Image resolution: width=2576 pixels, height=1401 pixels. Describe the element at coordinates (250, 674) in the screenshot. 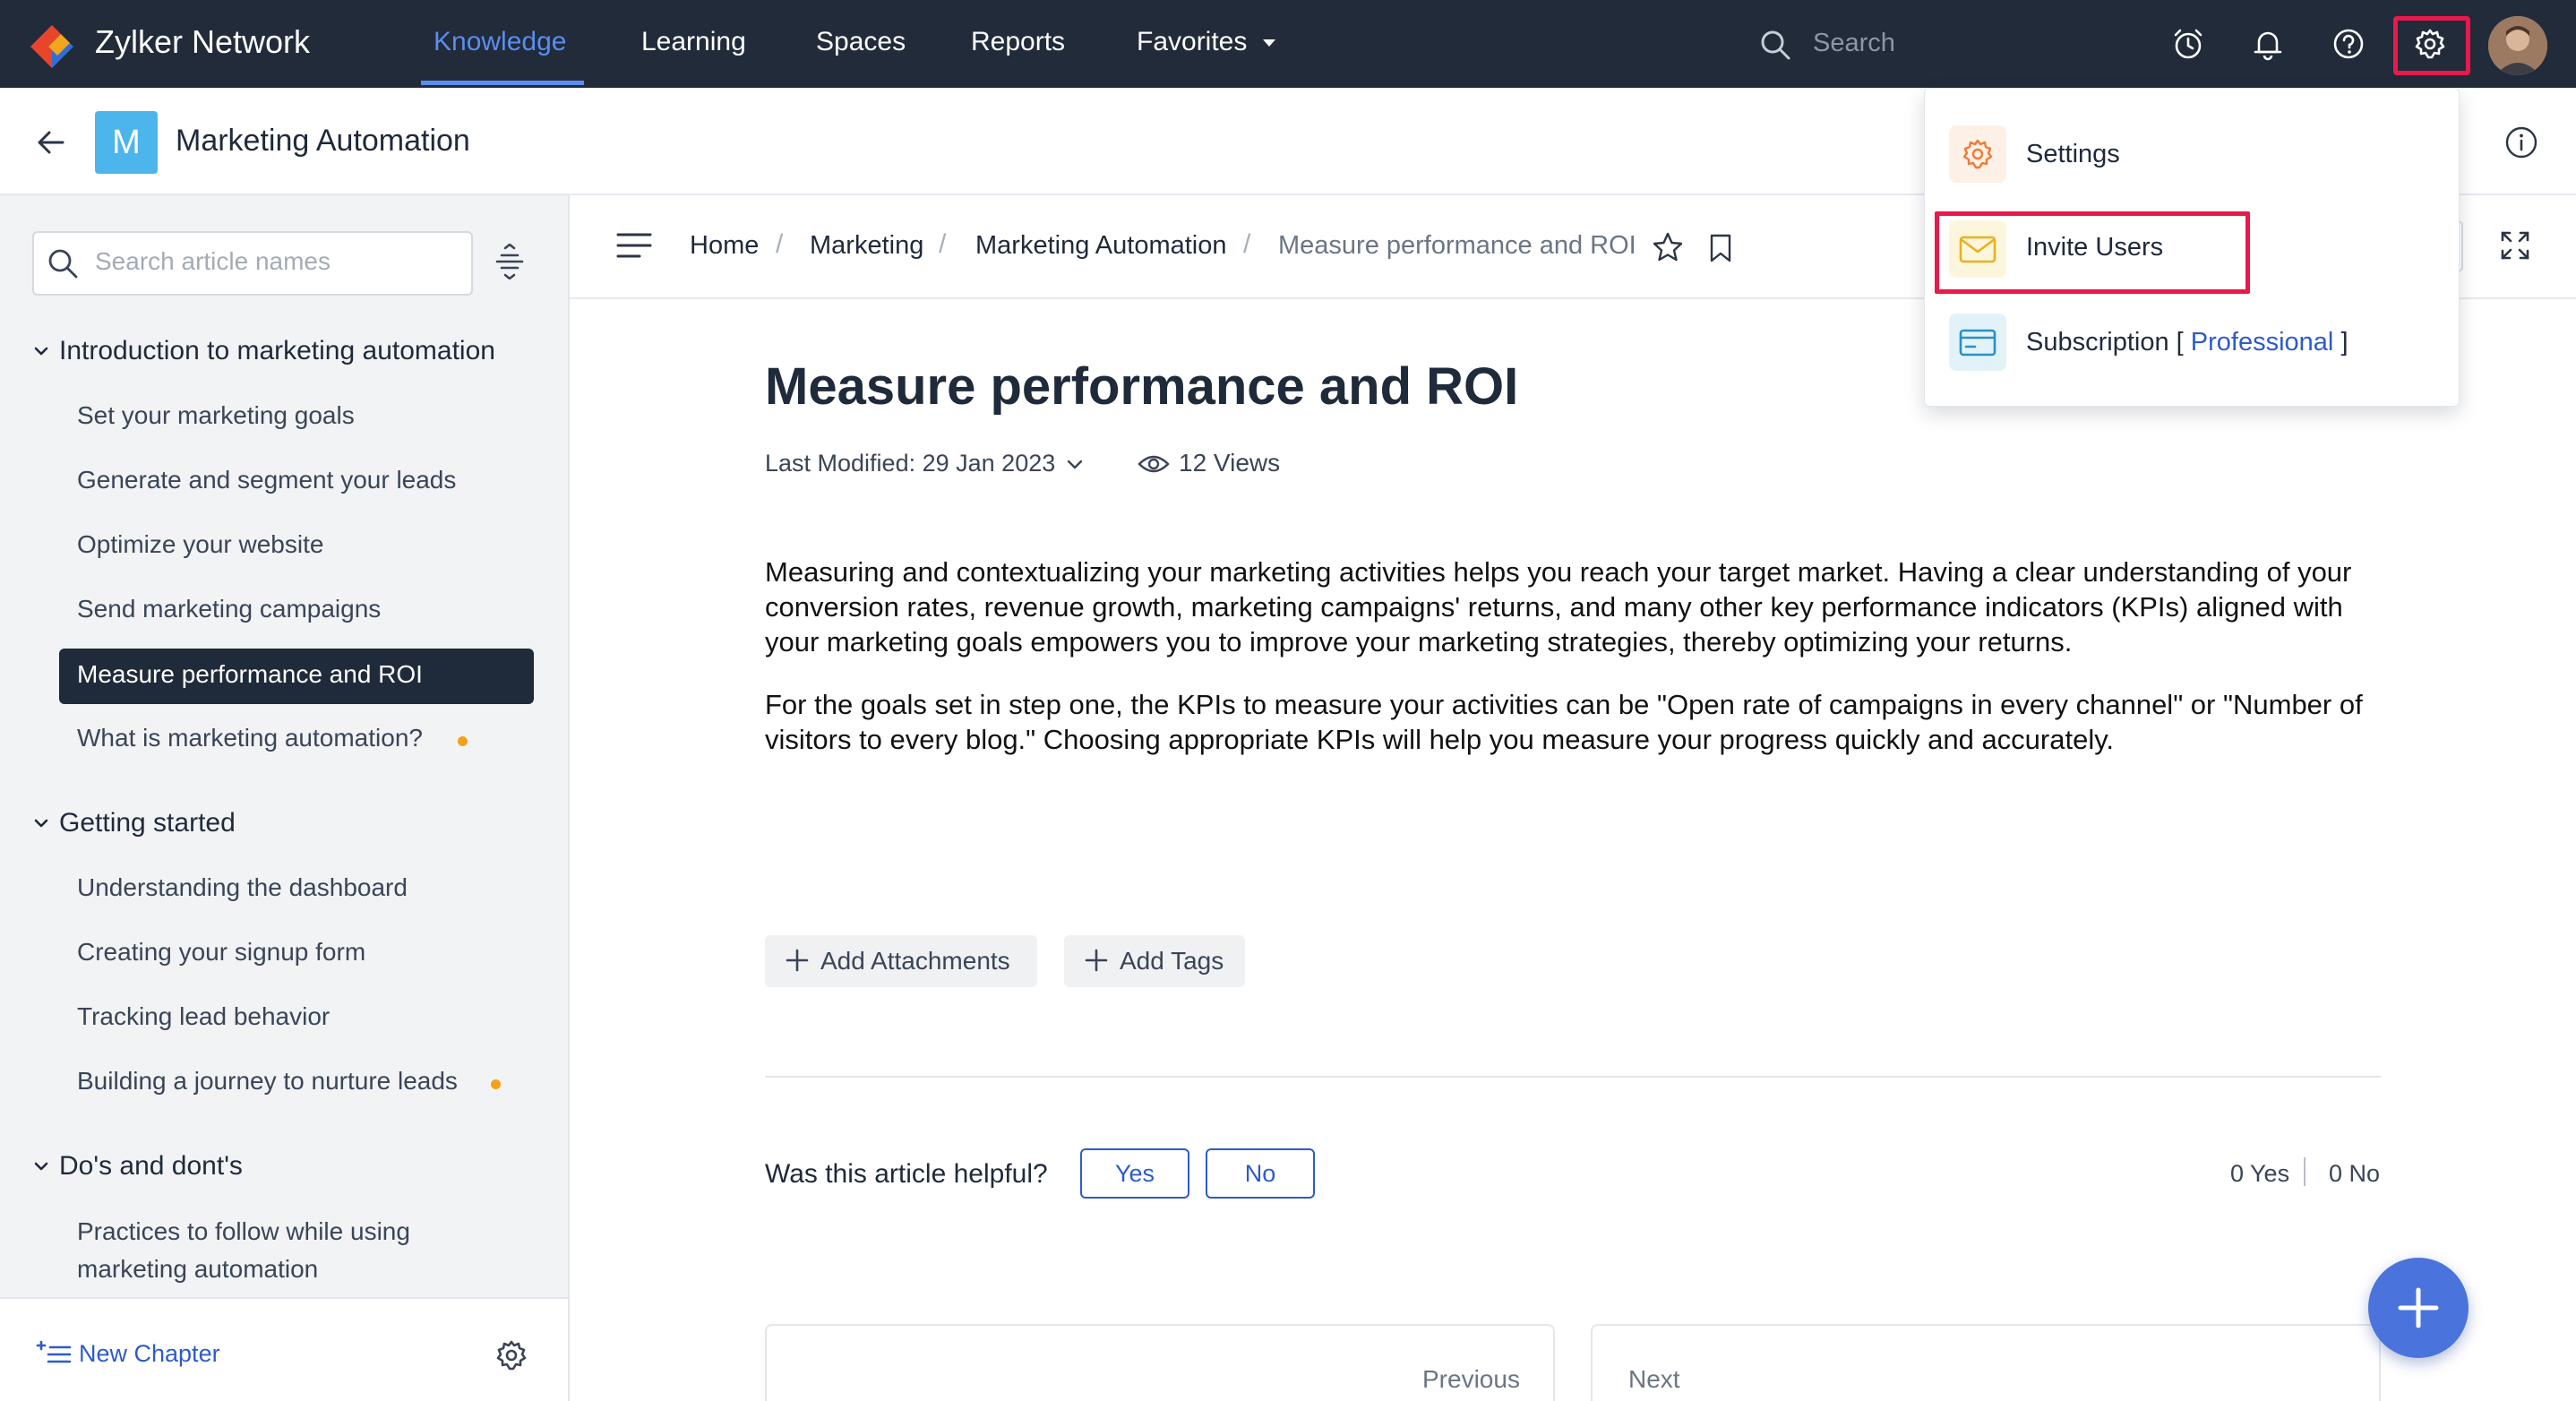

I see `sidebar-article-active-label: Measure performance and ROI` at that location.